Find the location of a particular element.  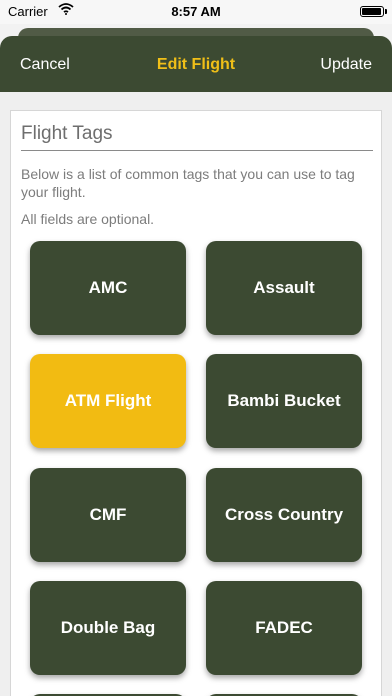

status-time: 8:57 AM is located at coordinates (196, 11).